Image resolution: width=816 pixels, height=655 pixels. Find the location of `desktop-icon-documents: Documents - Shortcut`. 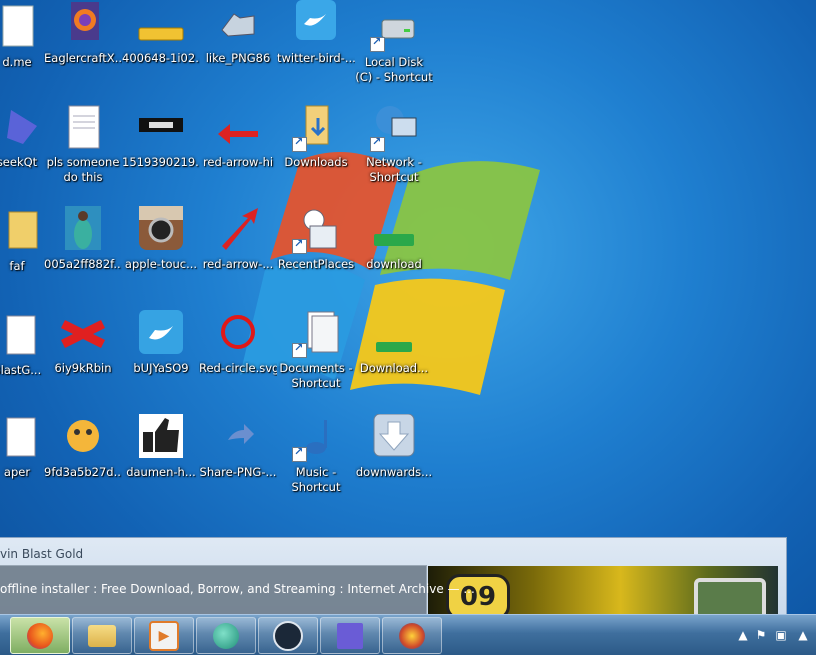

desktop-icon-documents: Documents - Shortcut is located at coordinates (316, 350).